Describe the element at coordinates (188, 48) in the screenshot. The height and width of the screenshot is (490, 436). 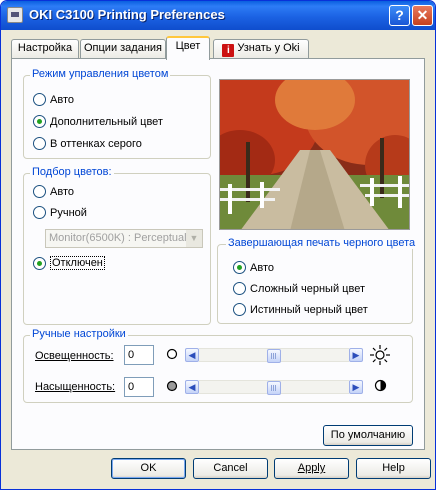
I see `tab-color: Цвет` at that location.